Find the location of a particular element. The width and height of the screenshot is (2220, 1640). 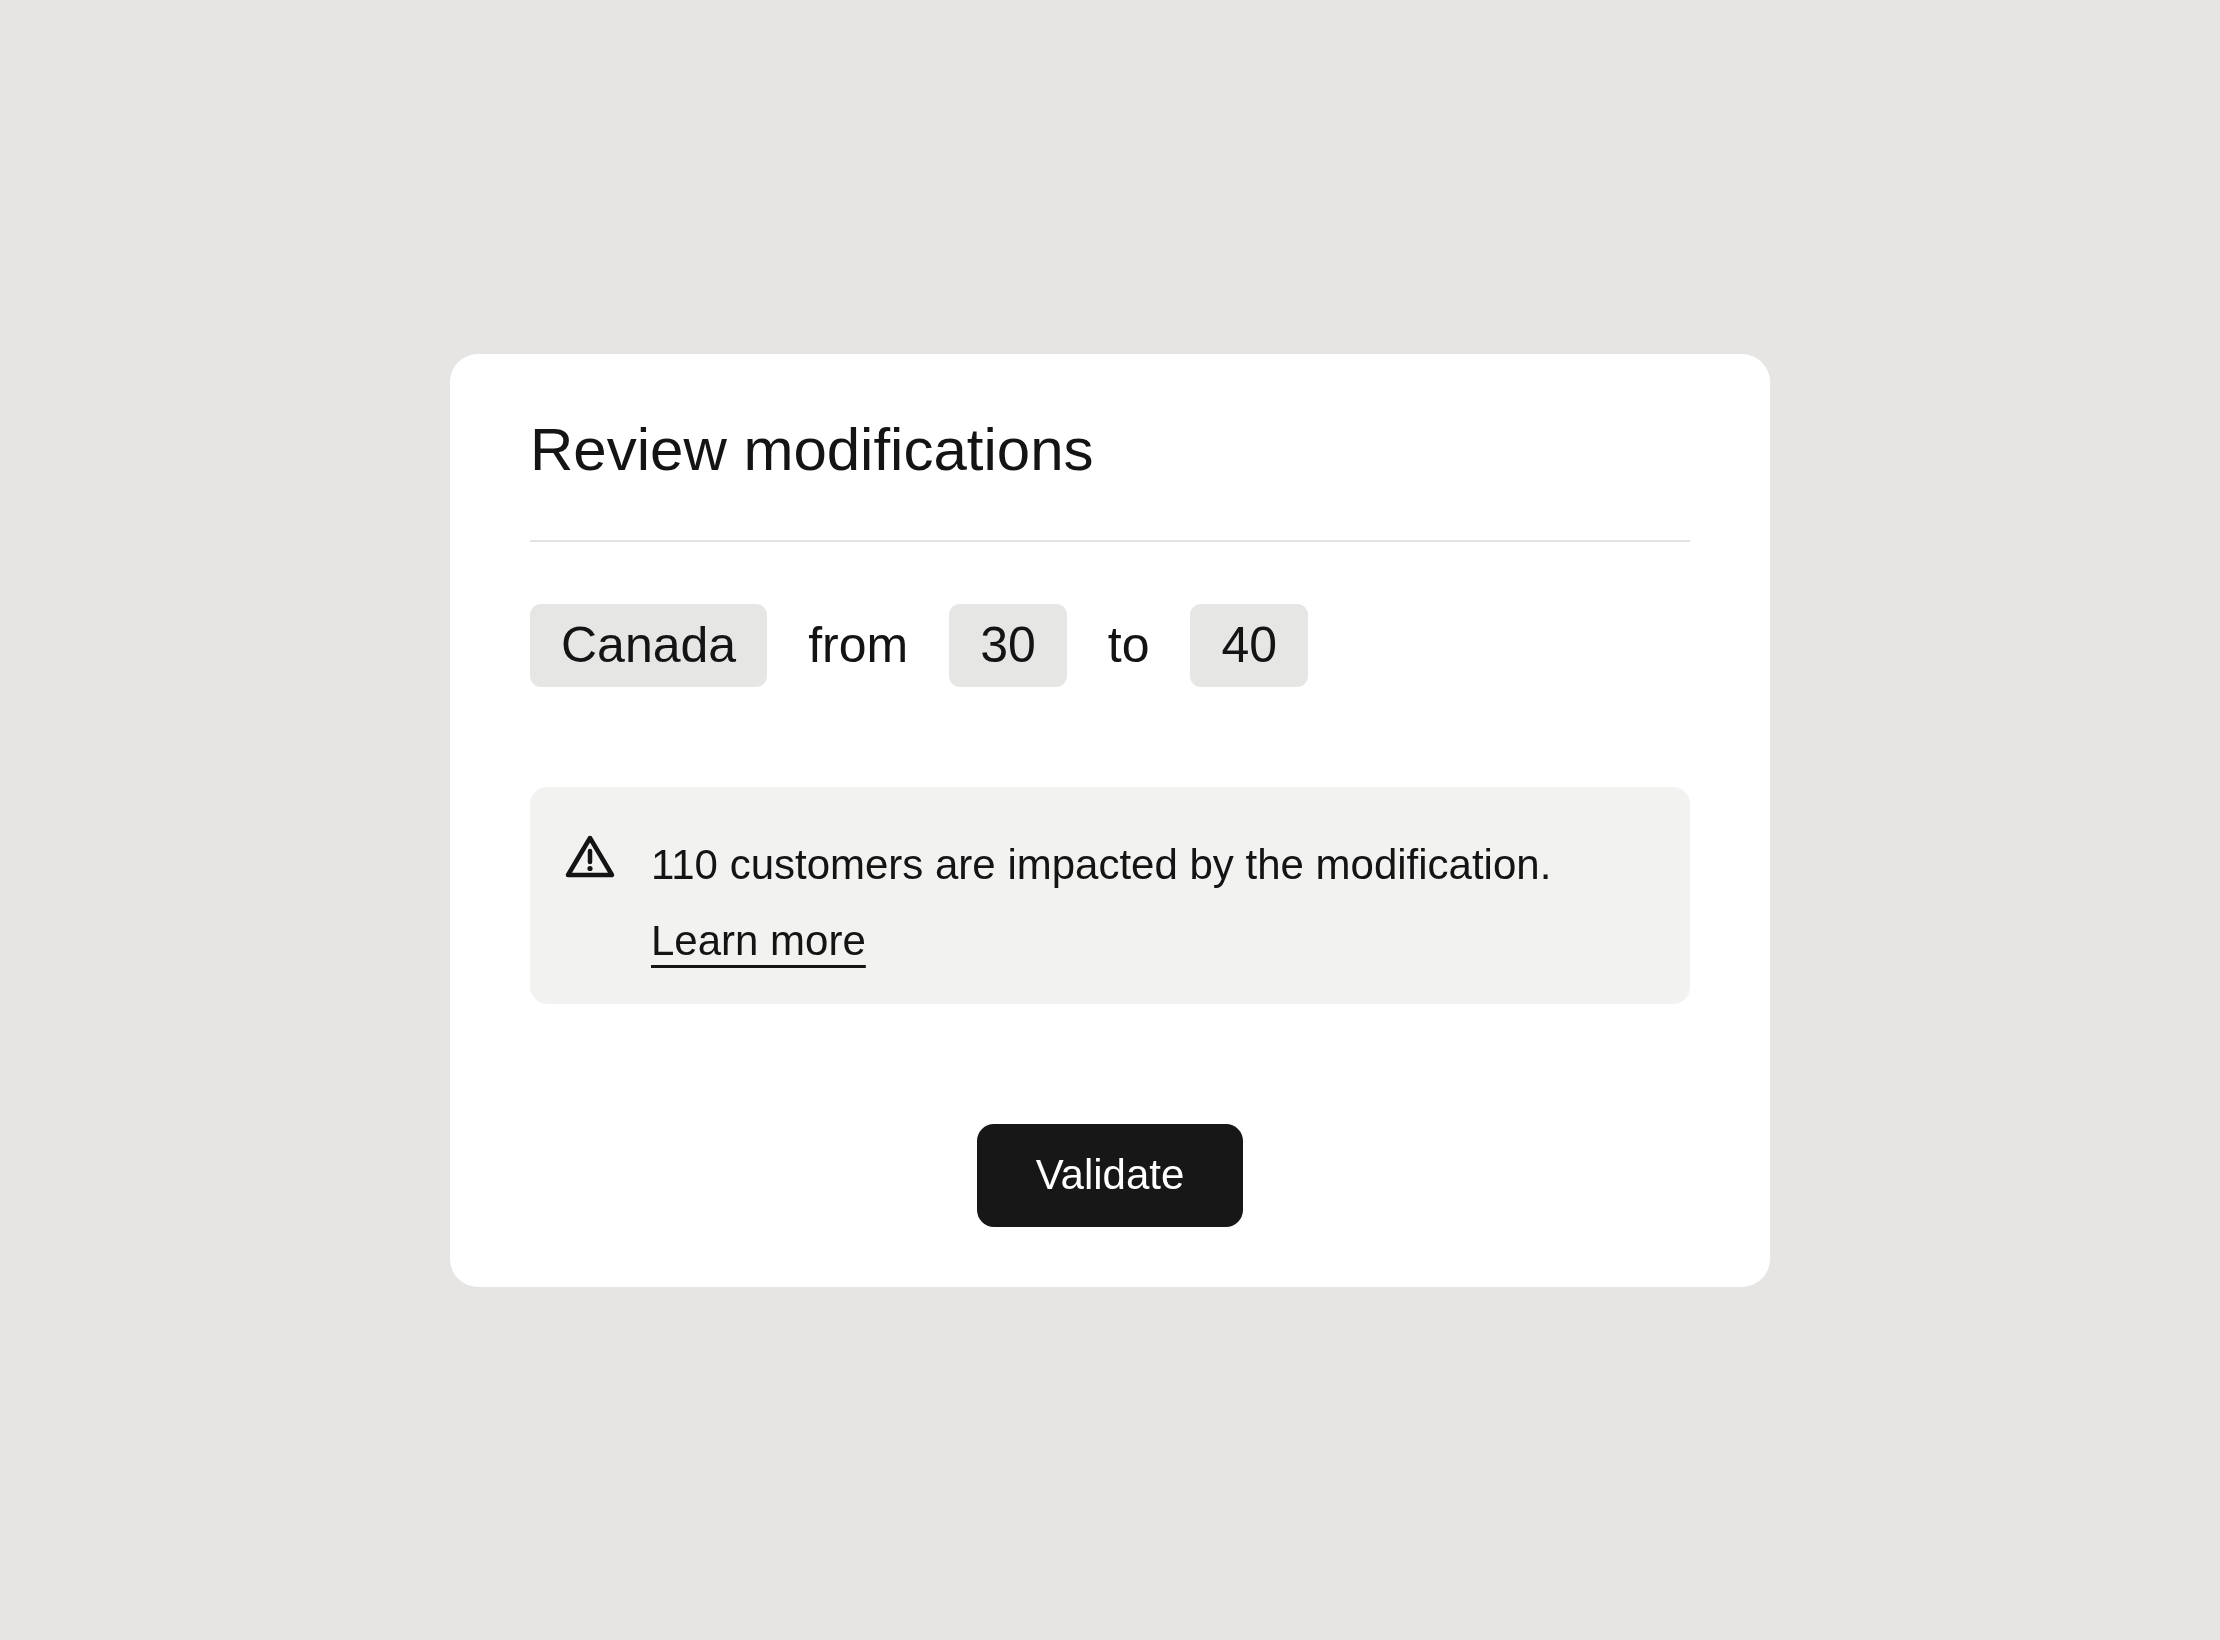

learn-more-link: Learn more is located at coordinates (758, 940).